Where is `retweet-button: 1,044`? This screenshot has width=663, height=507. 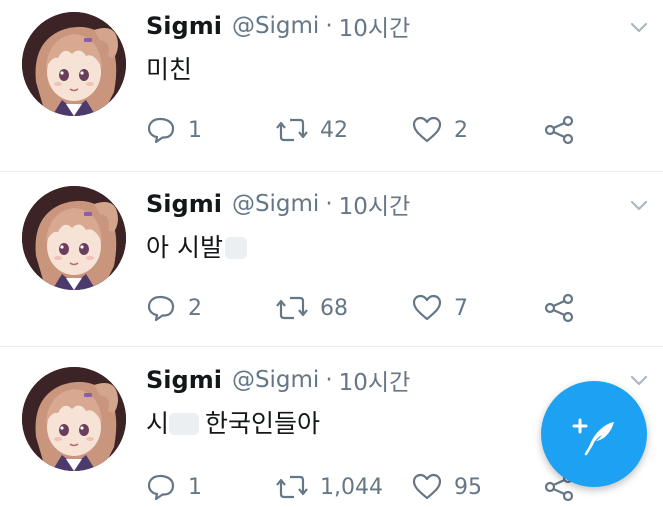 retweet-button: 1,044 is located at coordinates (329, 487).